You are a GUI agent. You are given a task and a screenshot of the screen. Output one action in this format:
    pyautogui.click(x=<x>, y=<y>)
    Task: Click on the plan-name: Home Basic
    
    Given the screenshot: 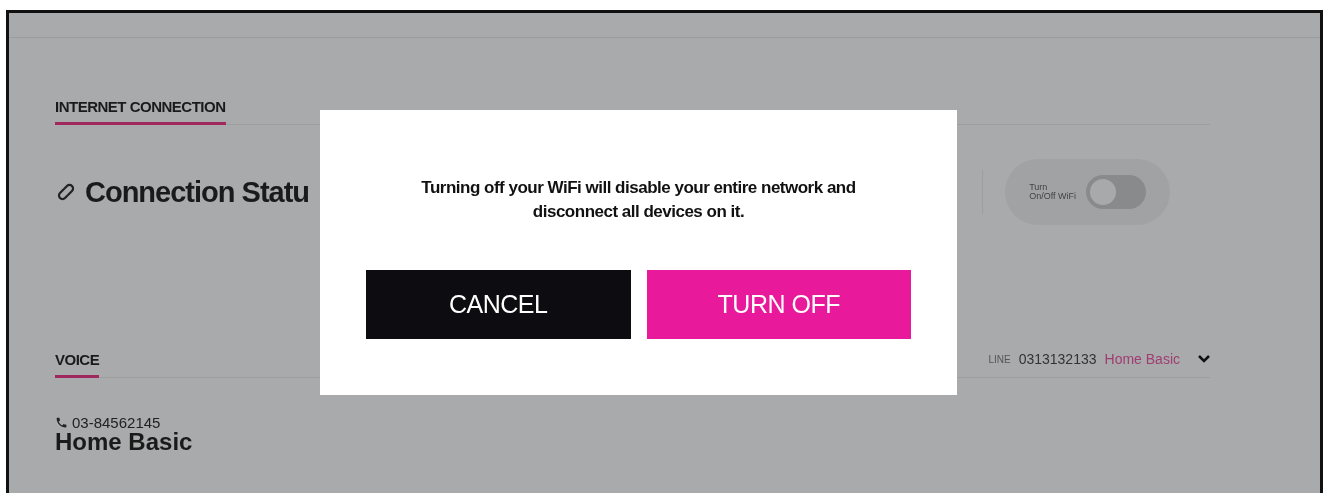 What is the action you would take?
    pyautogui.click(x=1142, y=359)
    